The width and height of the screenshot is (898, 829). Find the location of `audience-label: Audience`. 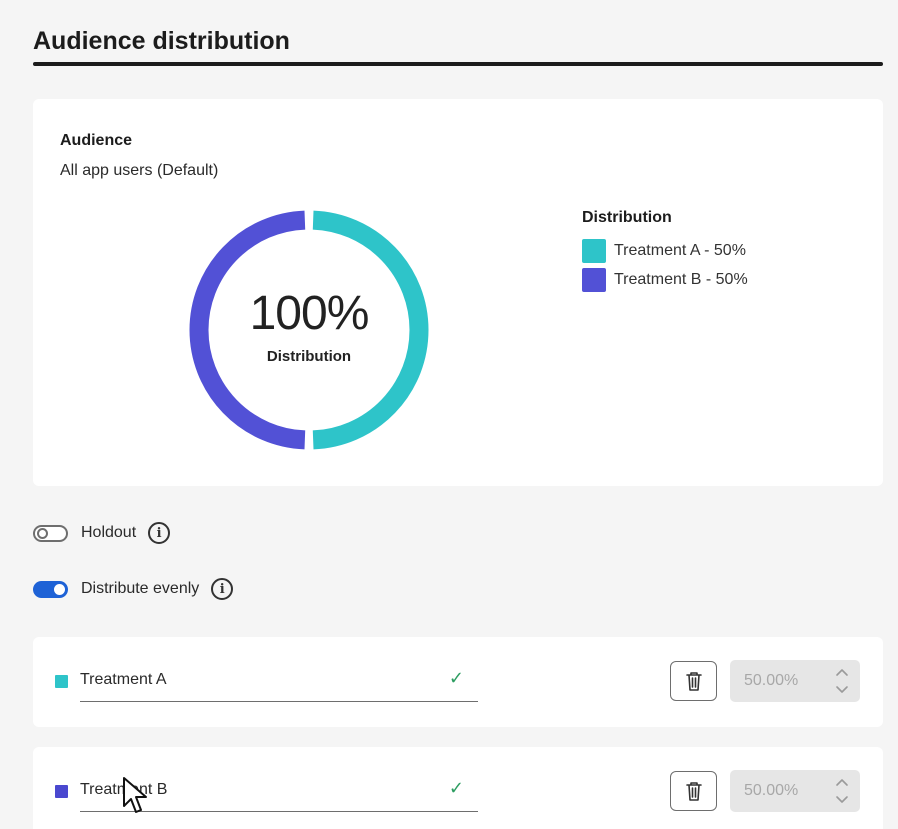

audience-label: Audience is located at coordinates (96, 140).